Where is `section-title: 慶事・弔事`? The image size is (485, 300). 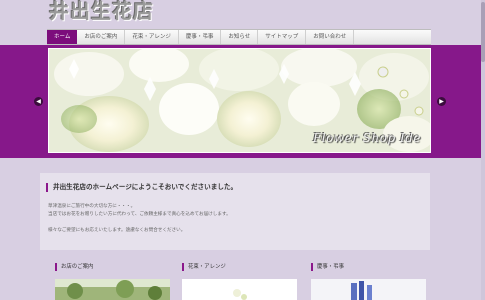
section-title: 慶事・弔事 is located at coordinates (368, 267).